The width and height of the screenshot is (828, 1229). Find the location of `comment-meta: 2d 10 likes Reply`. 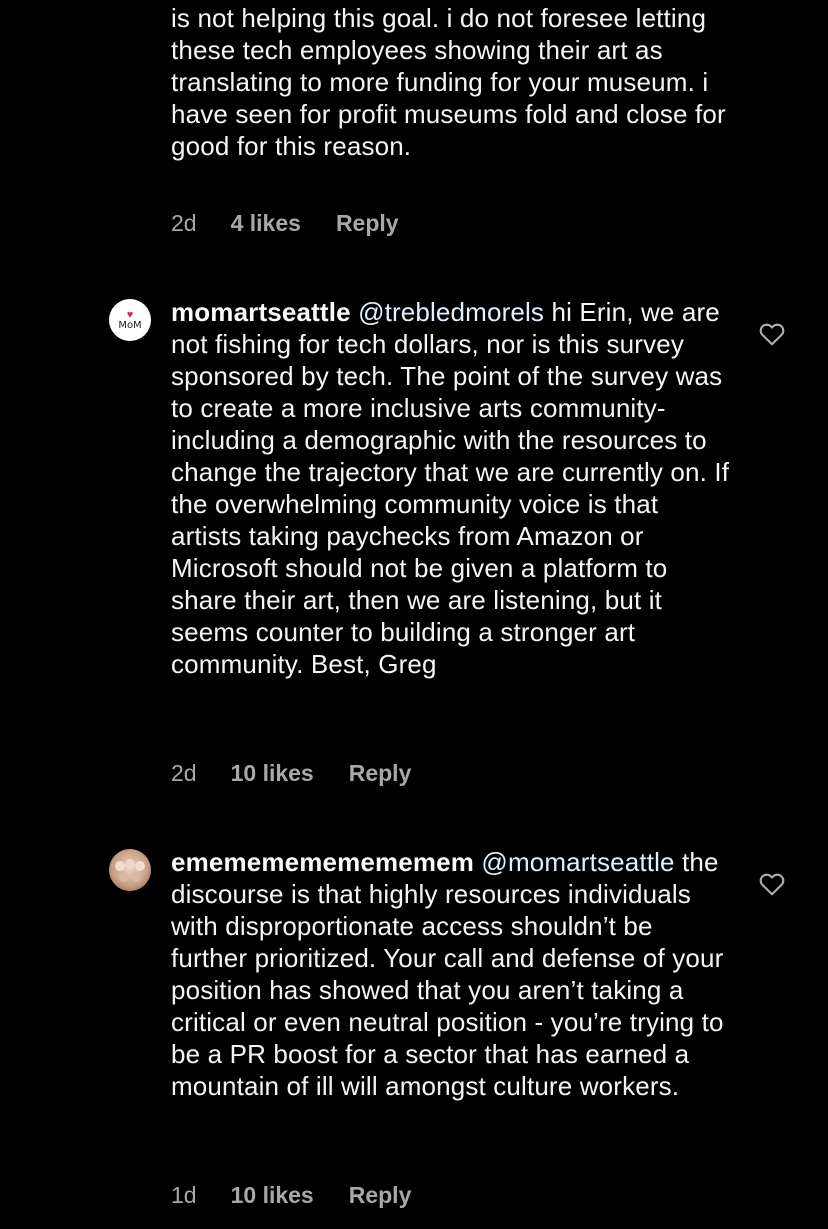

comment-meta: 2d 10 likes Reply is located at coordinates (291, 773).